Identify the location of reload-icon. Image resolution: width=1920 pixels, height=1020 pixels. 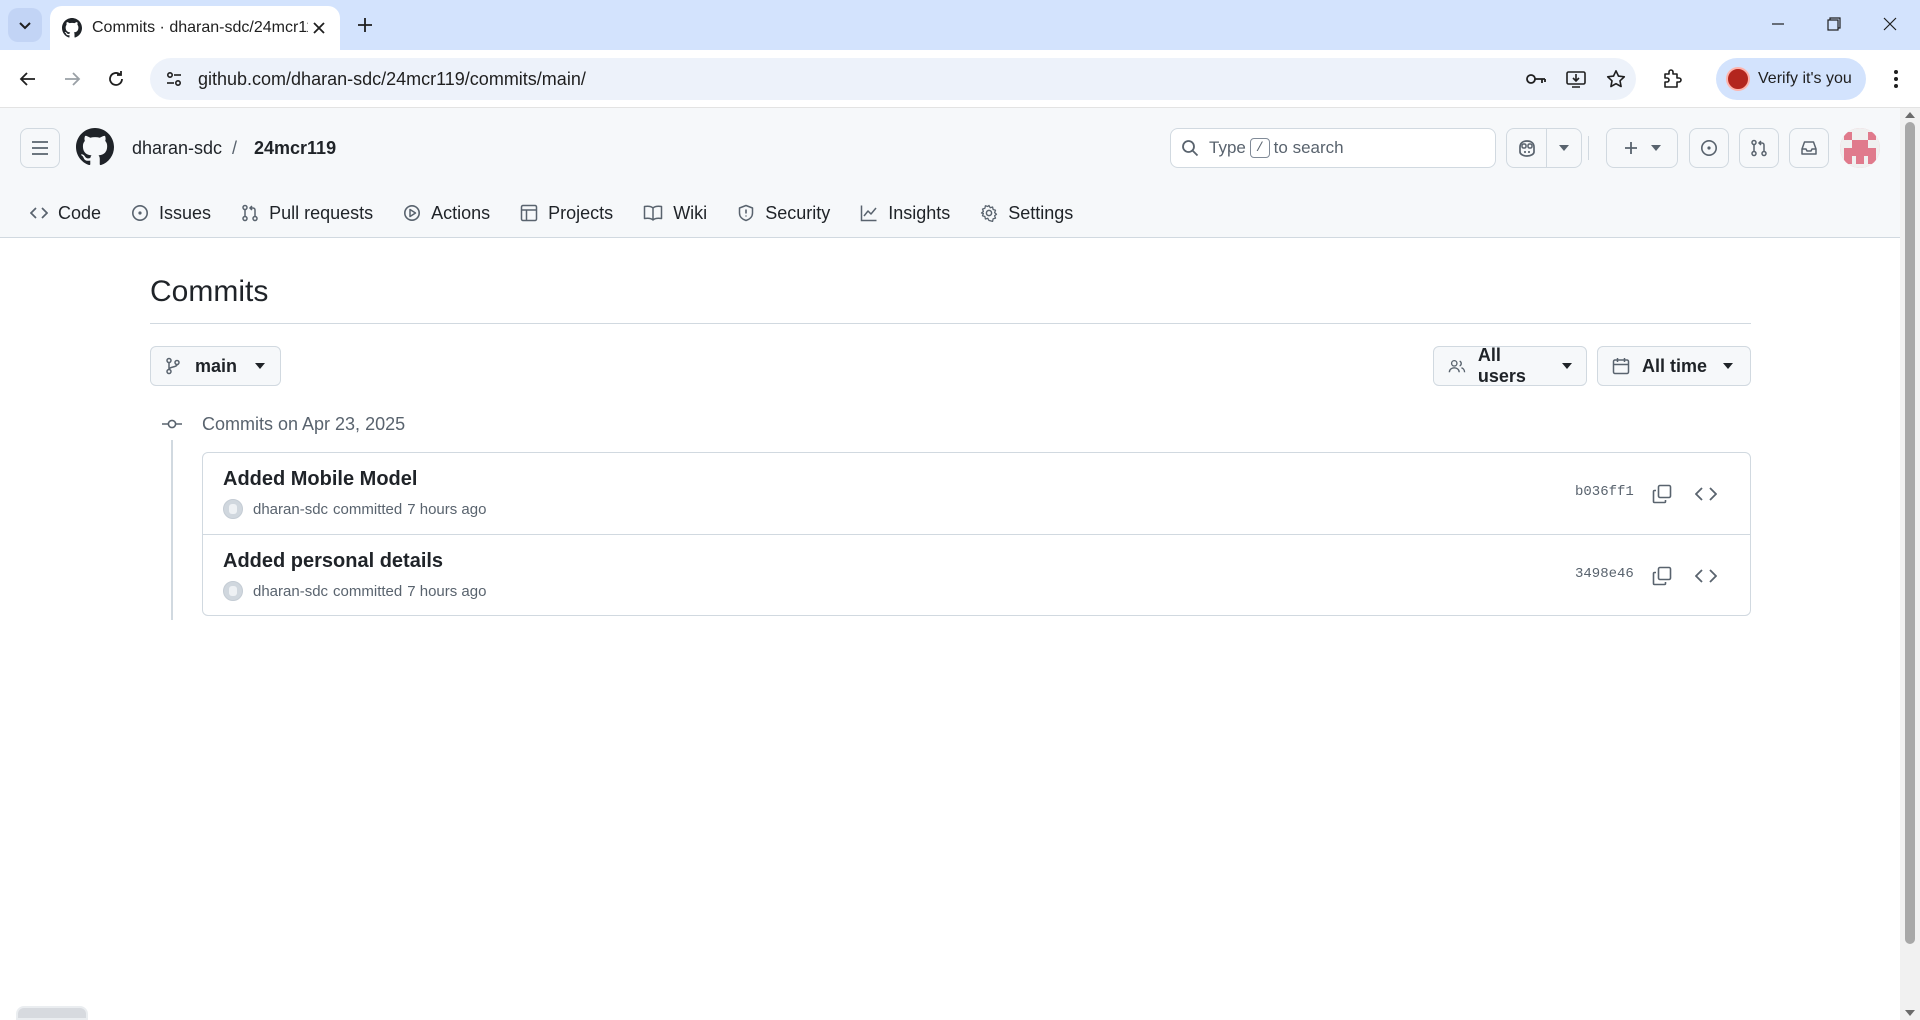
(116, 78).